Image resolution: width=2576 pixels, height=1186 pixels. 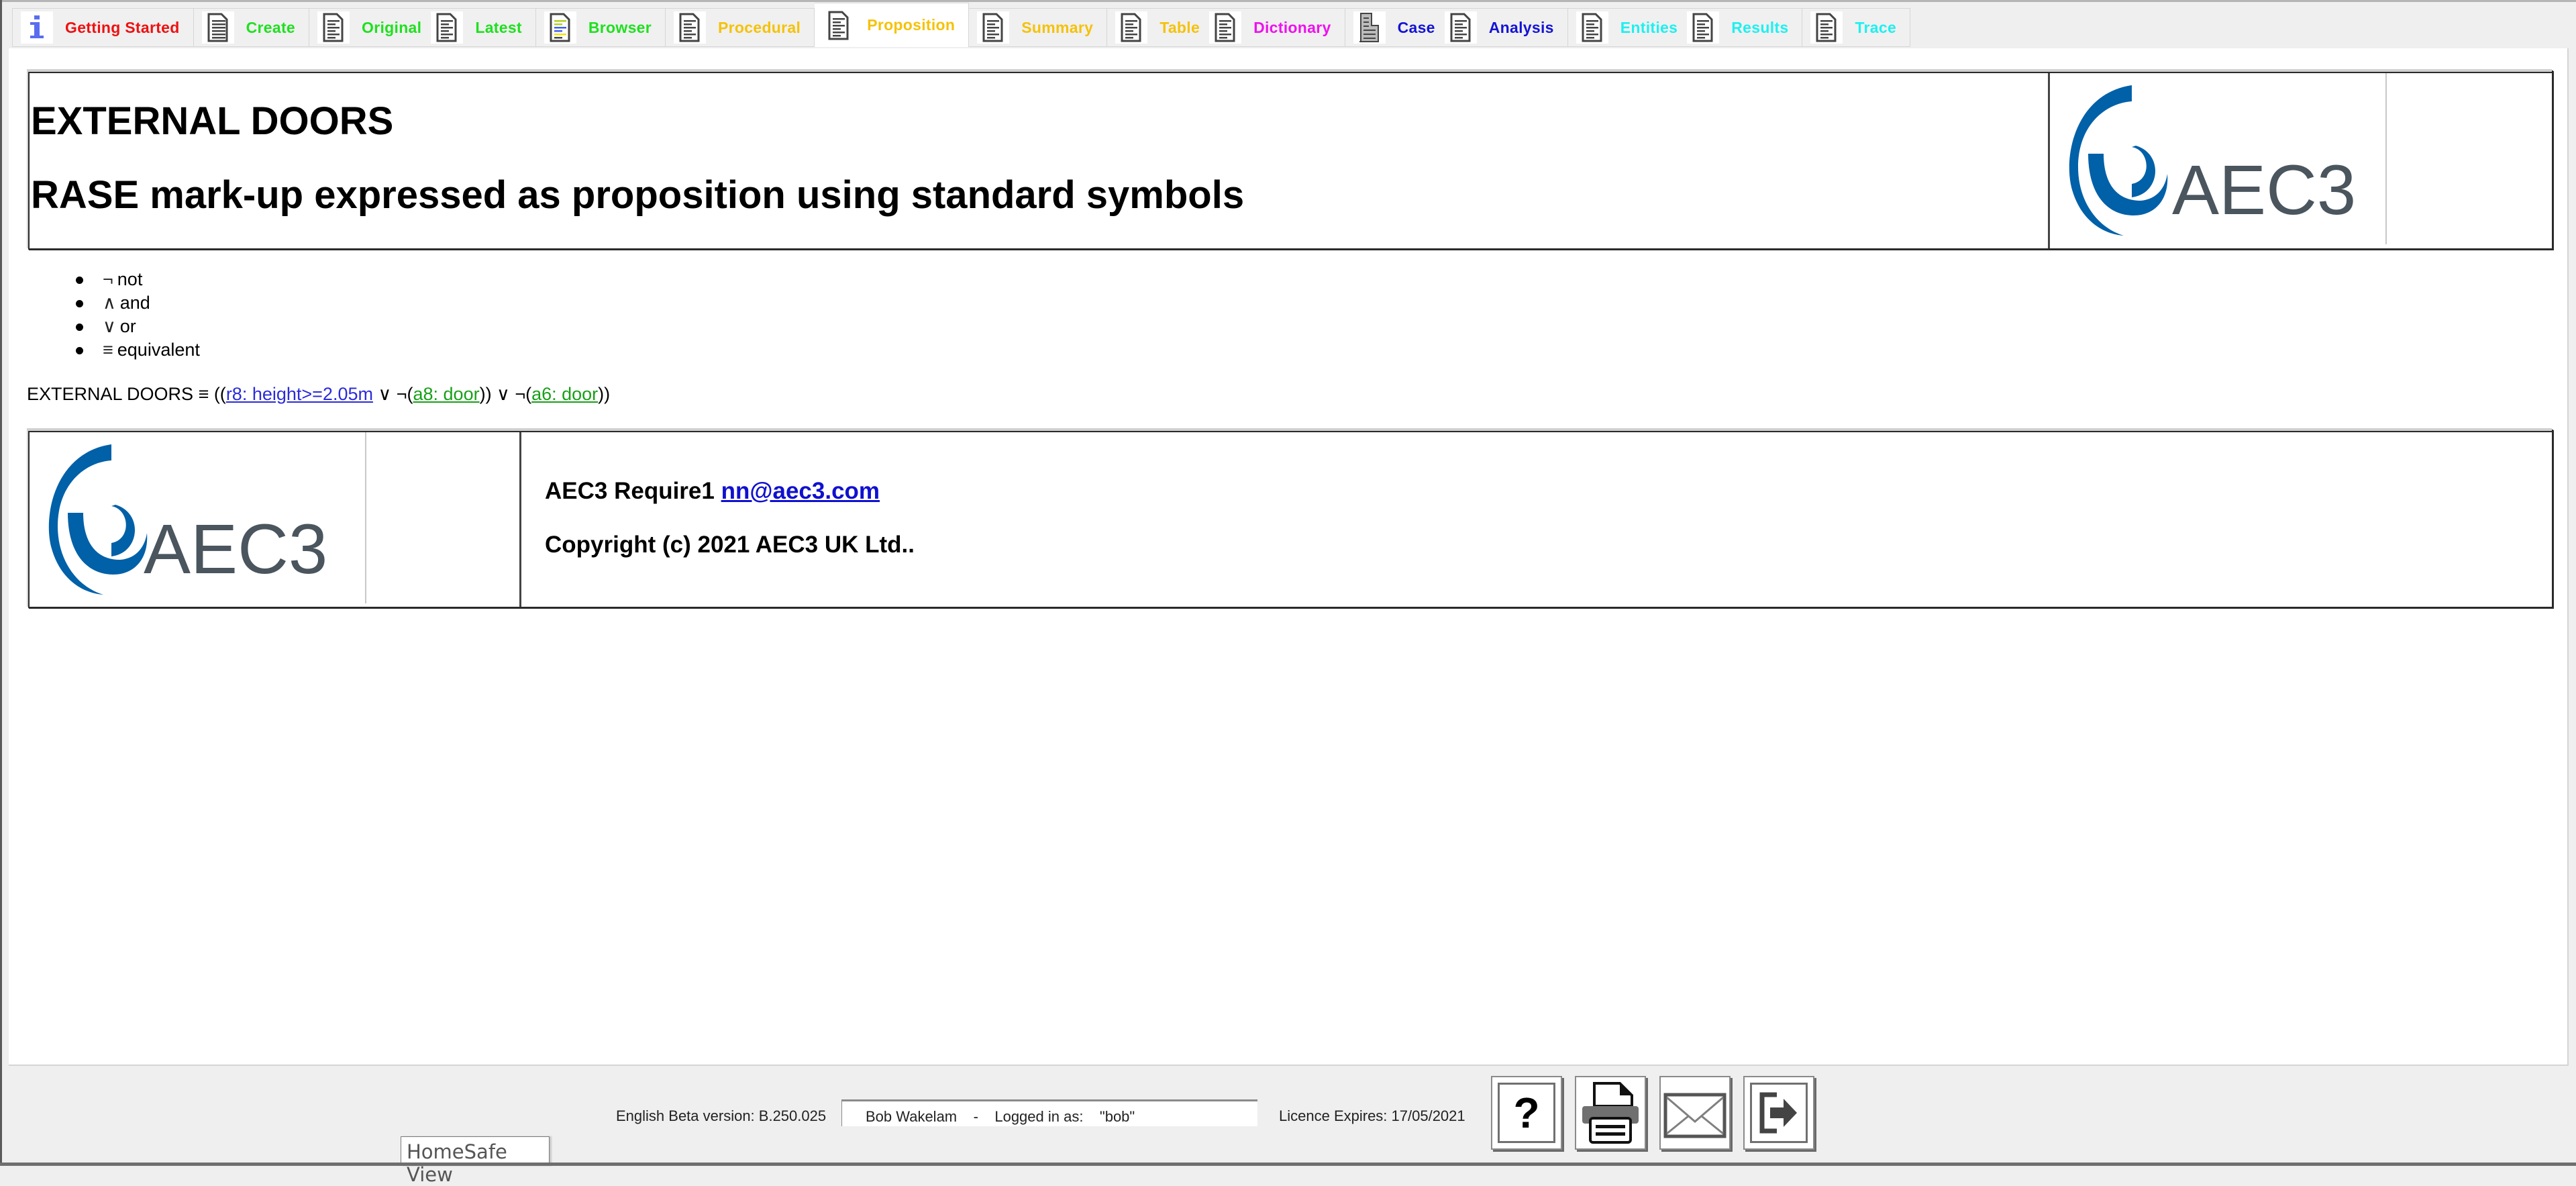 What do you see at coordinates (2144, 171) in the screenshot?
I see `logo-swirl` at bounding box center [2144, 171].